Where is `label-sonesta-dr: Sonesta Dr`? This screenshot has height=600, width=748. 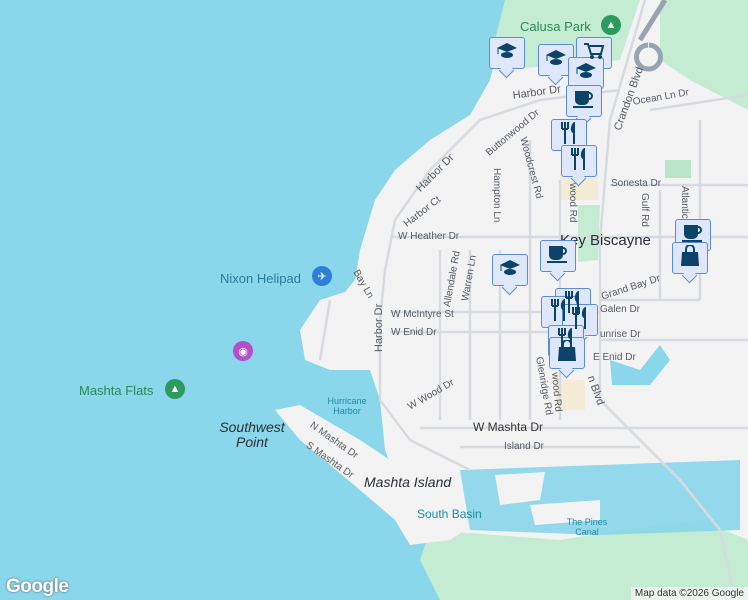 label-sonesta-dr: Sonesta Dr is located at coordinates (636, 183).